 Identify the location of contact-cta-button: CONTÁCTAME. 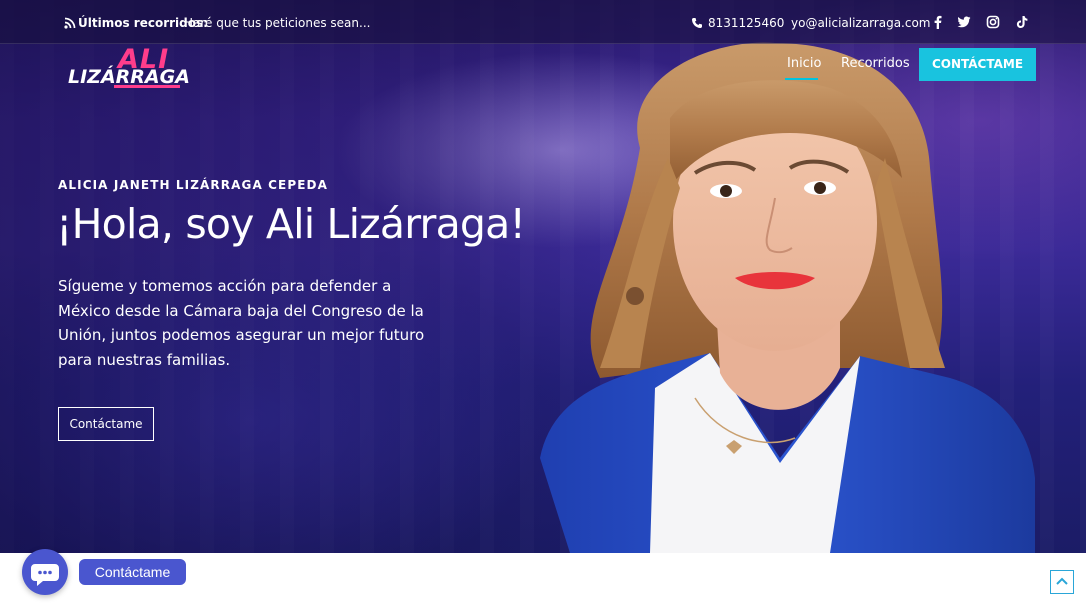
(977, 64).